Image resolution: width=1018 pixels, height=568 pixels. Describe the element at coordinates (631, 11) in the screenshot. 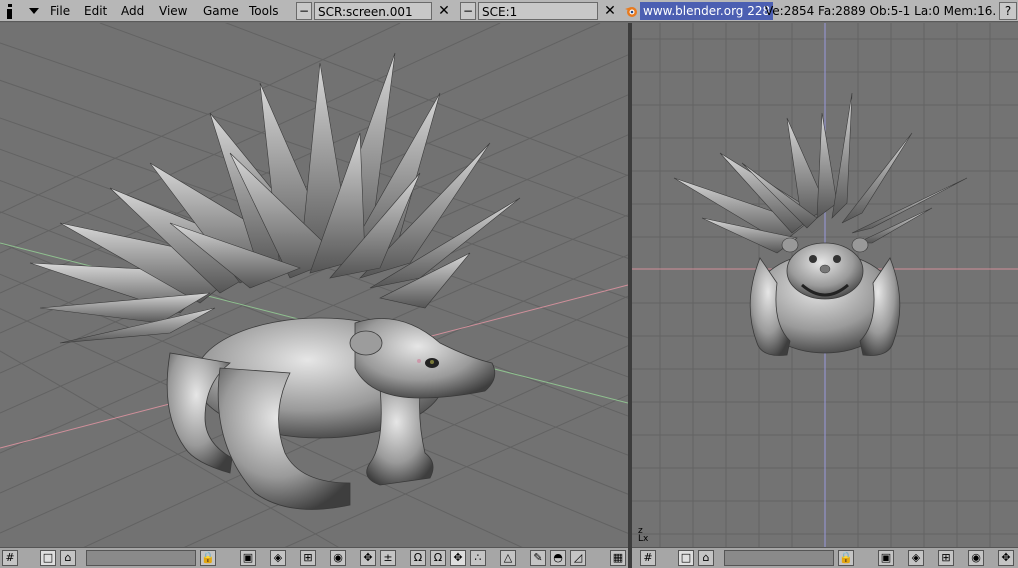

I see `blender-logo-icon` at that location.